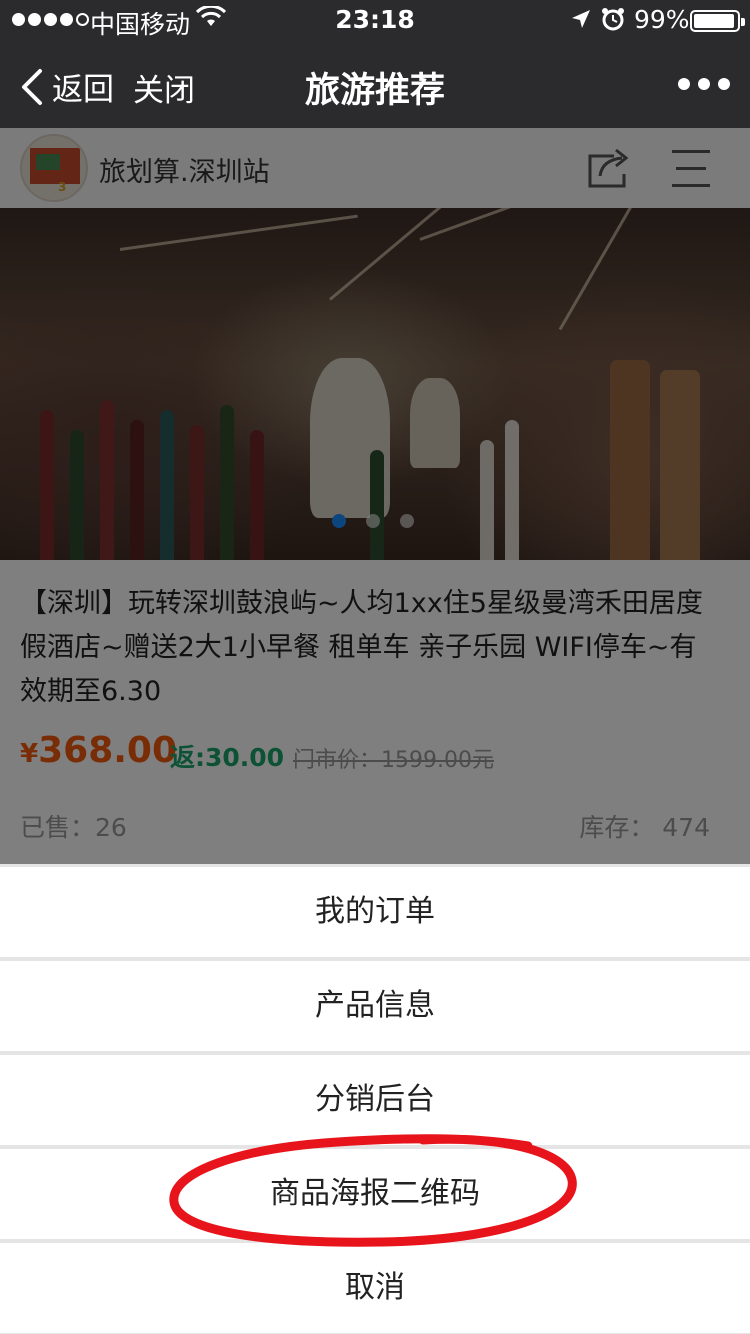  I want to click on status-bar: 中国移动 23:18 99%, so click(375, 20).